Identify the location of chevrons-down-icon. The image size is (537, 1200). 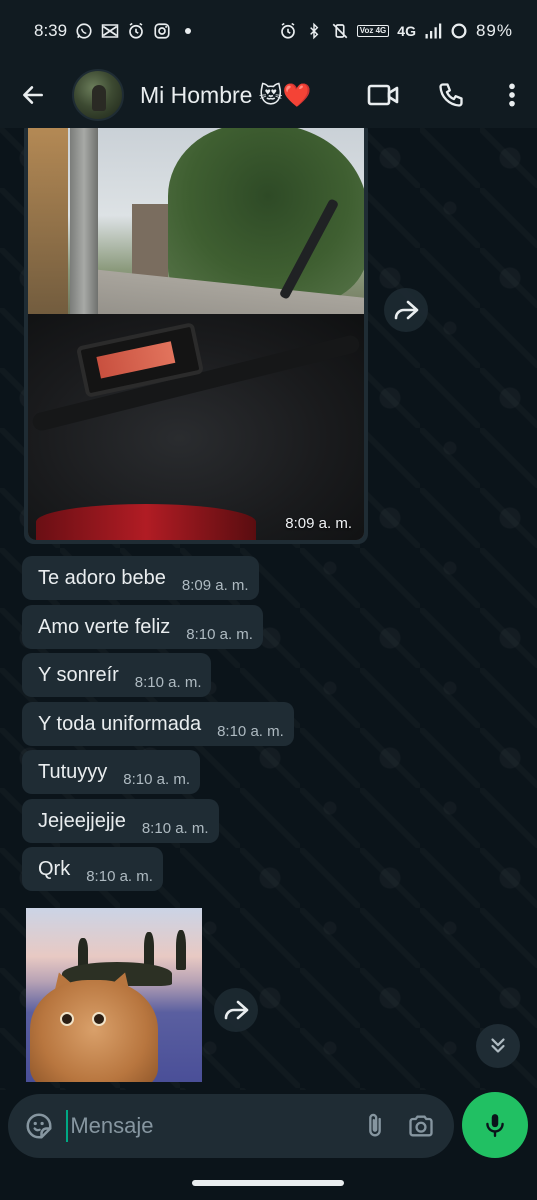
(498, 1045).